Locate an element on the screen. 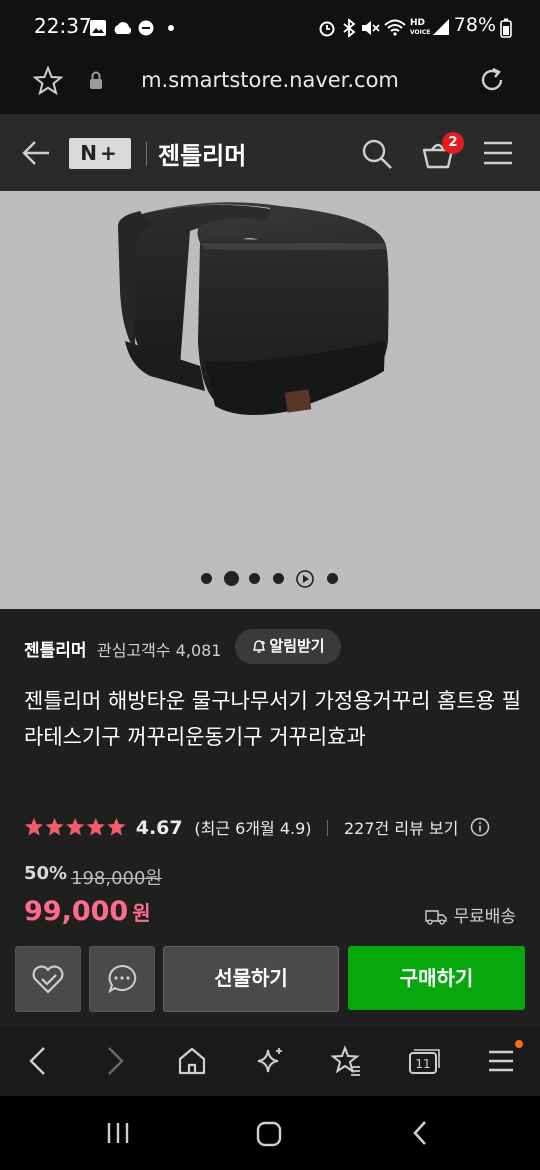 The width and height of the screenshot is (540, 1170). divider is located at coordinates (328, 828).